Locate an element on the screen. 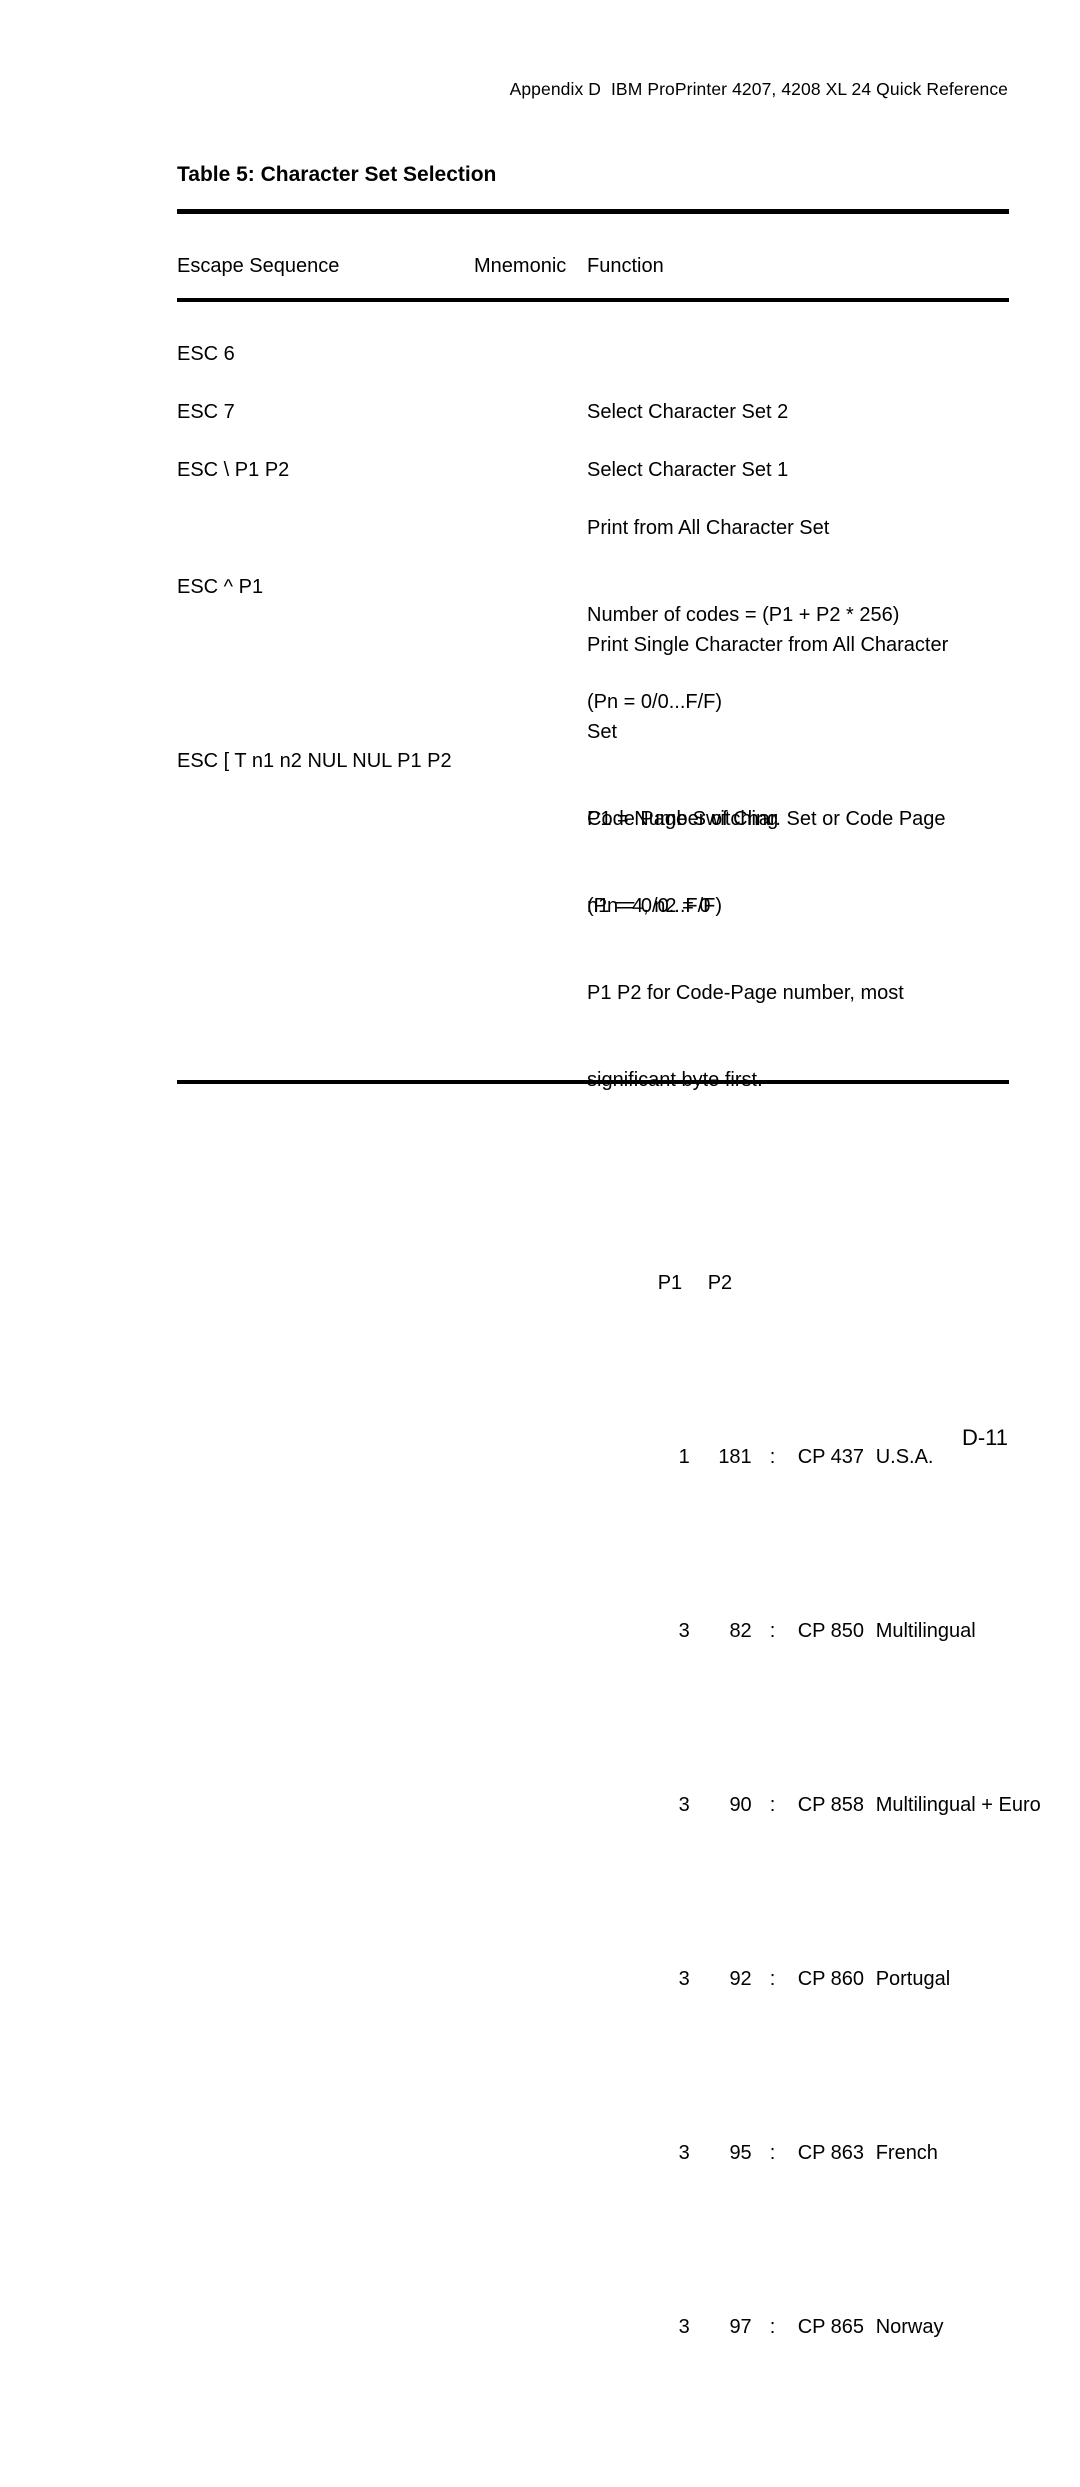 The image size is (1080, 2487). code-page-name: Multilingual is located at coordinates (925, 1631).